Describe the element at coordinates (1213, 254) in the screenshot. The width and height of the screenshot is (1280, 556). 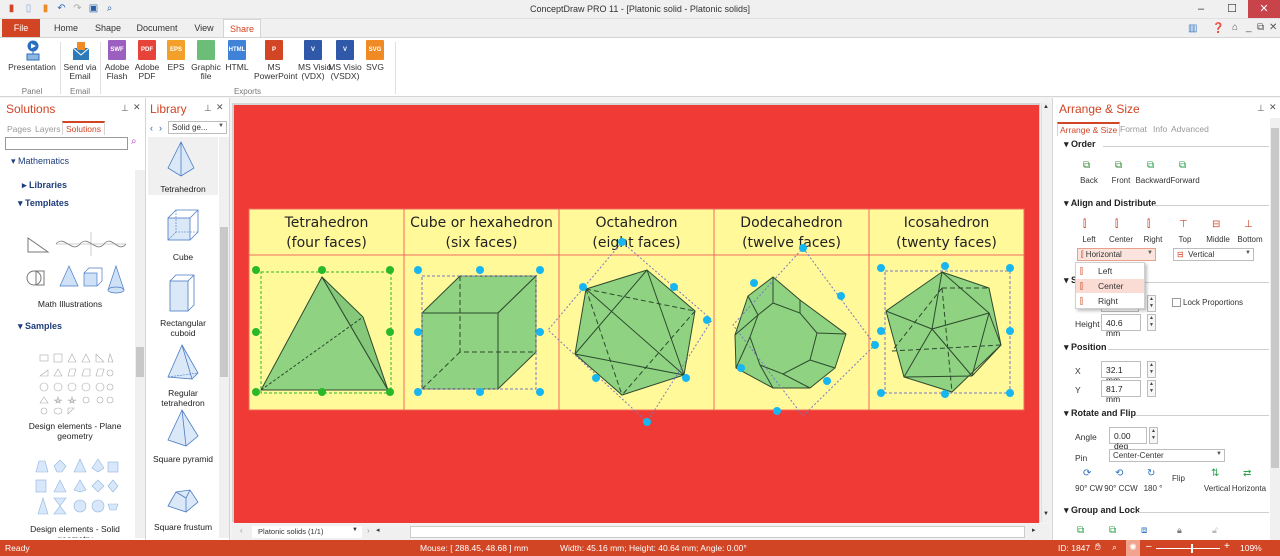
I see `vertical-distribute-select: ⊟ Vertical ▼` at that location.